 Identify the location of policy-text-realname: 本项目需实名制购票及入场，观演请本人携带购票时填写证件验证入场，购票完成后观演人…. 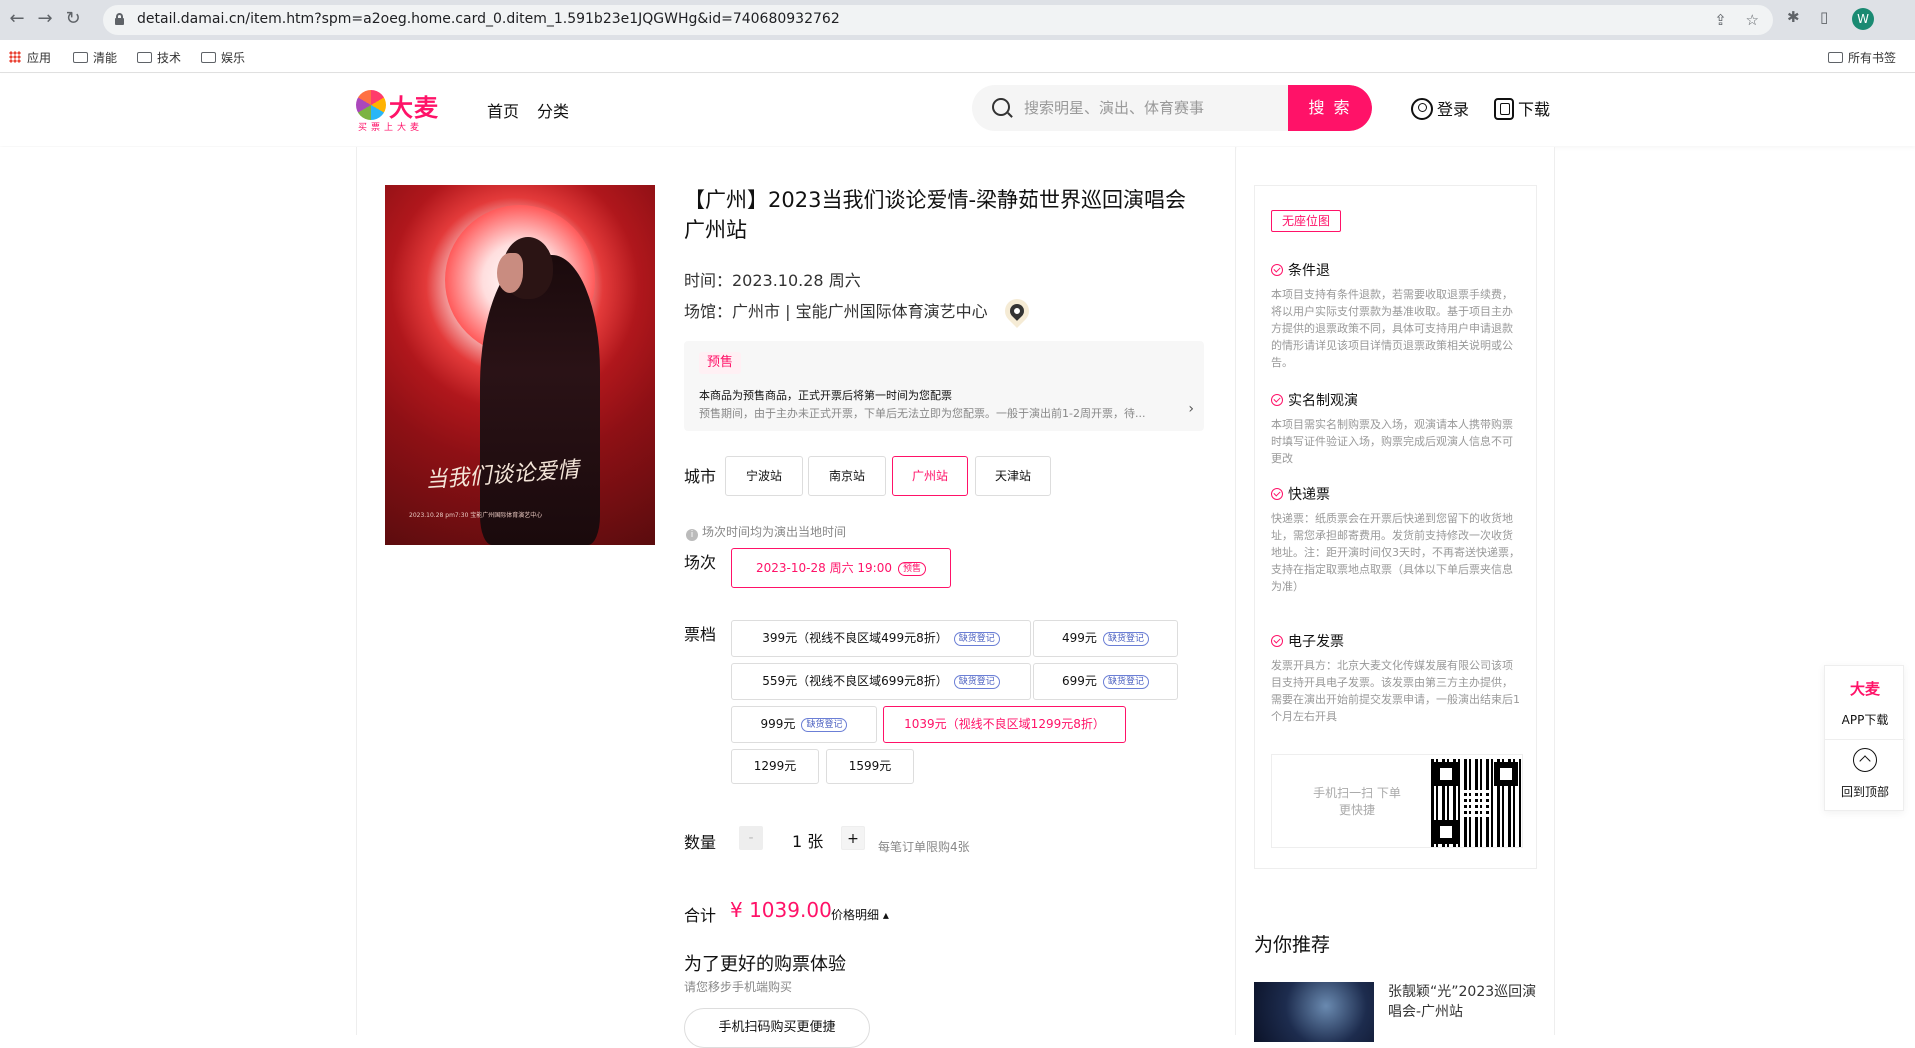
(1392, 441).